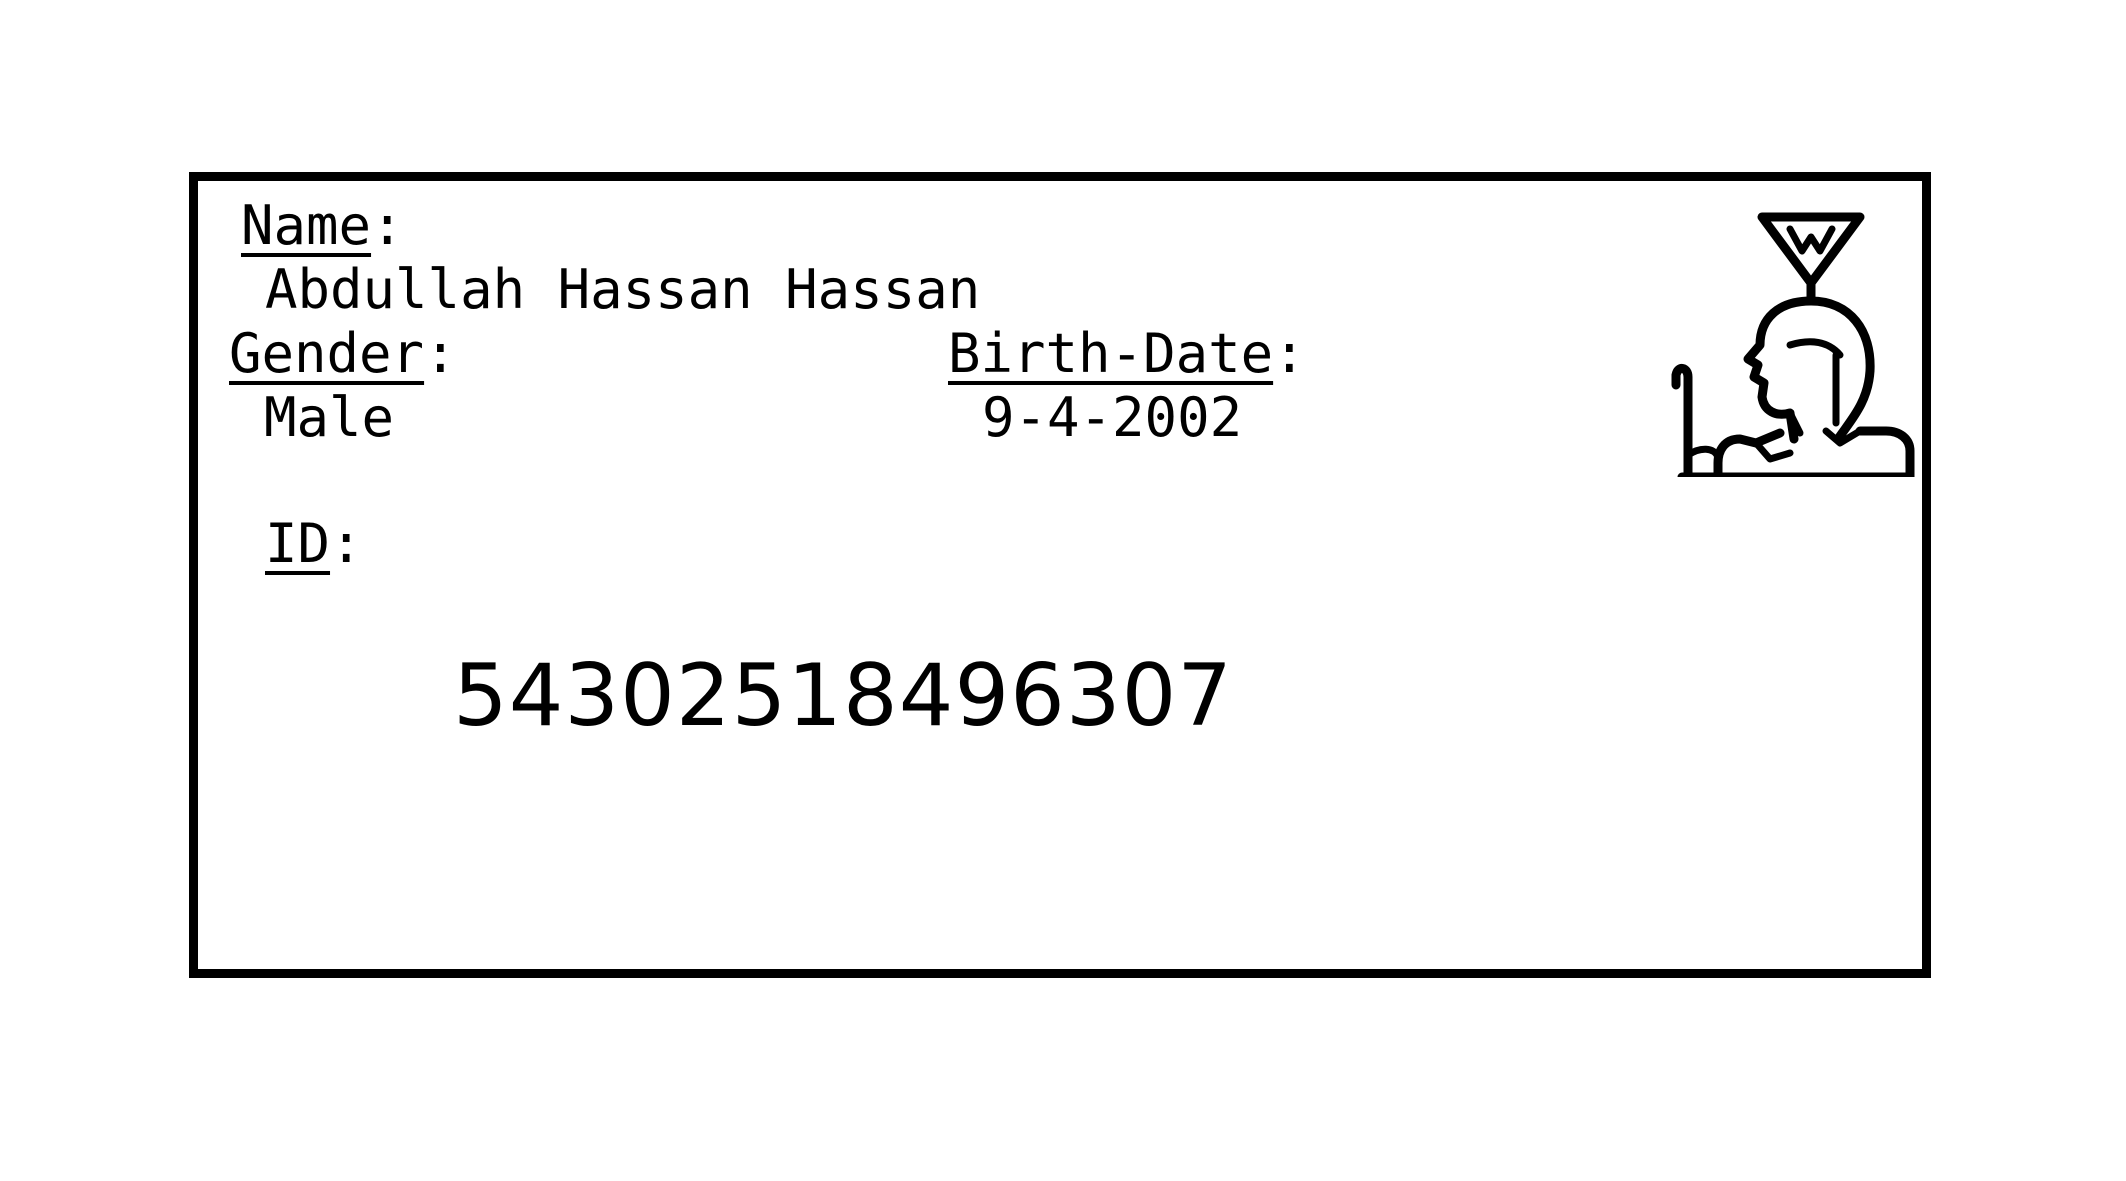  What do you see at coordinates (843, 696) in the screenshot?
I see `id-number: 54302518496307` at bounding box center [843, 696].